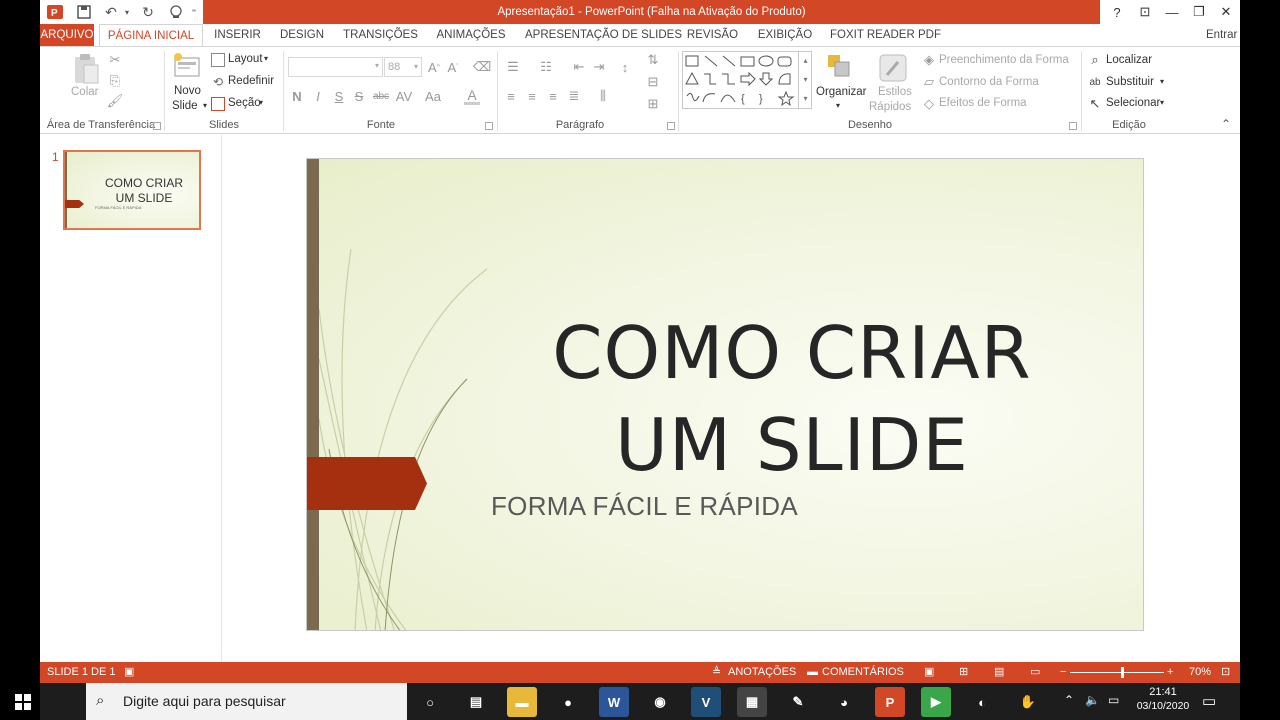  I want to click on shrink-font-icon: Aˇ, so click(453, 67).